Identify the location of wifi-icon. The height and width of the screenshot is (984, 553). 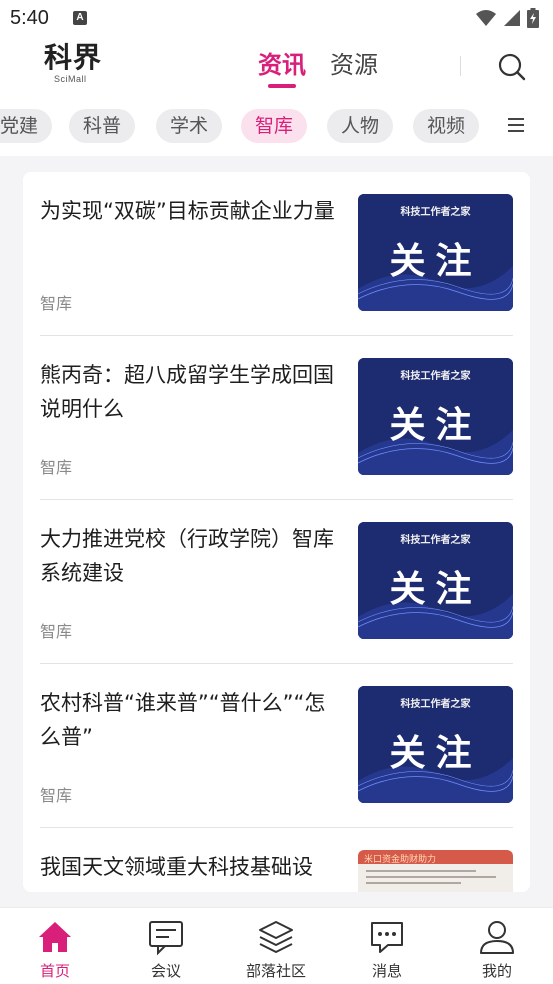
(486, 18).